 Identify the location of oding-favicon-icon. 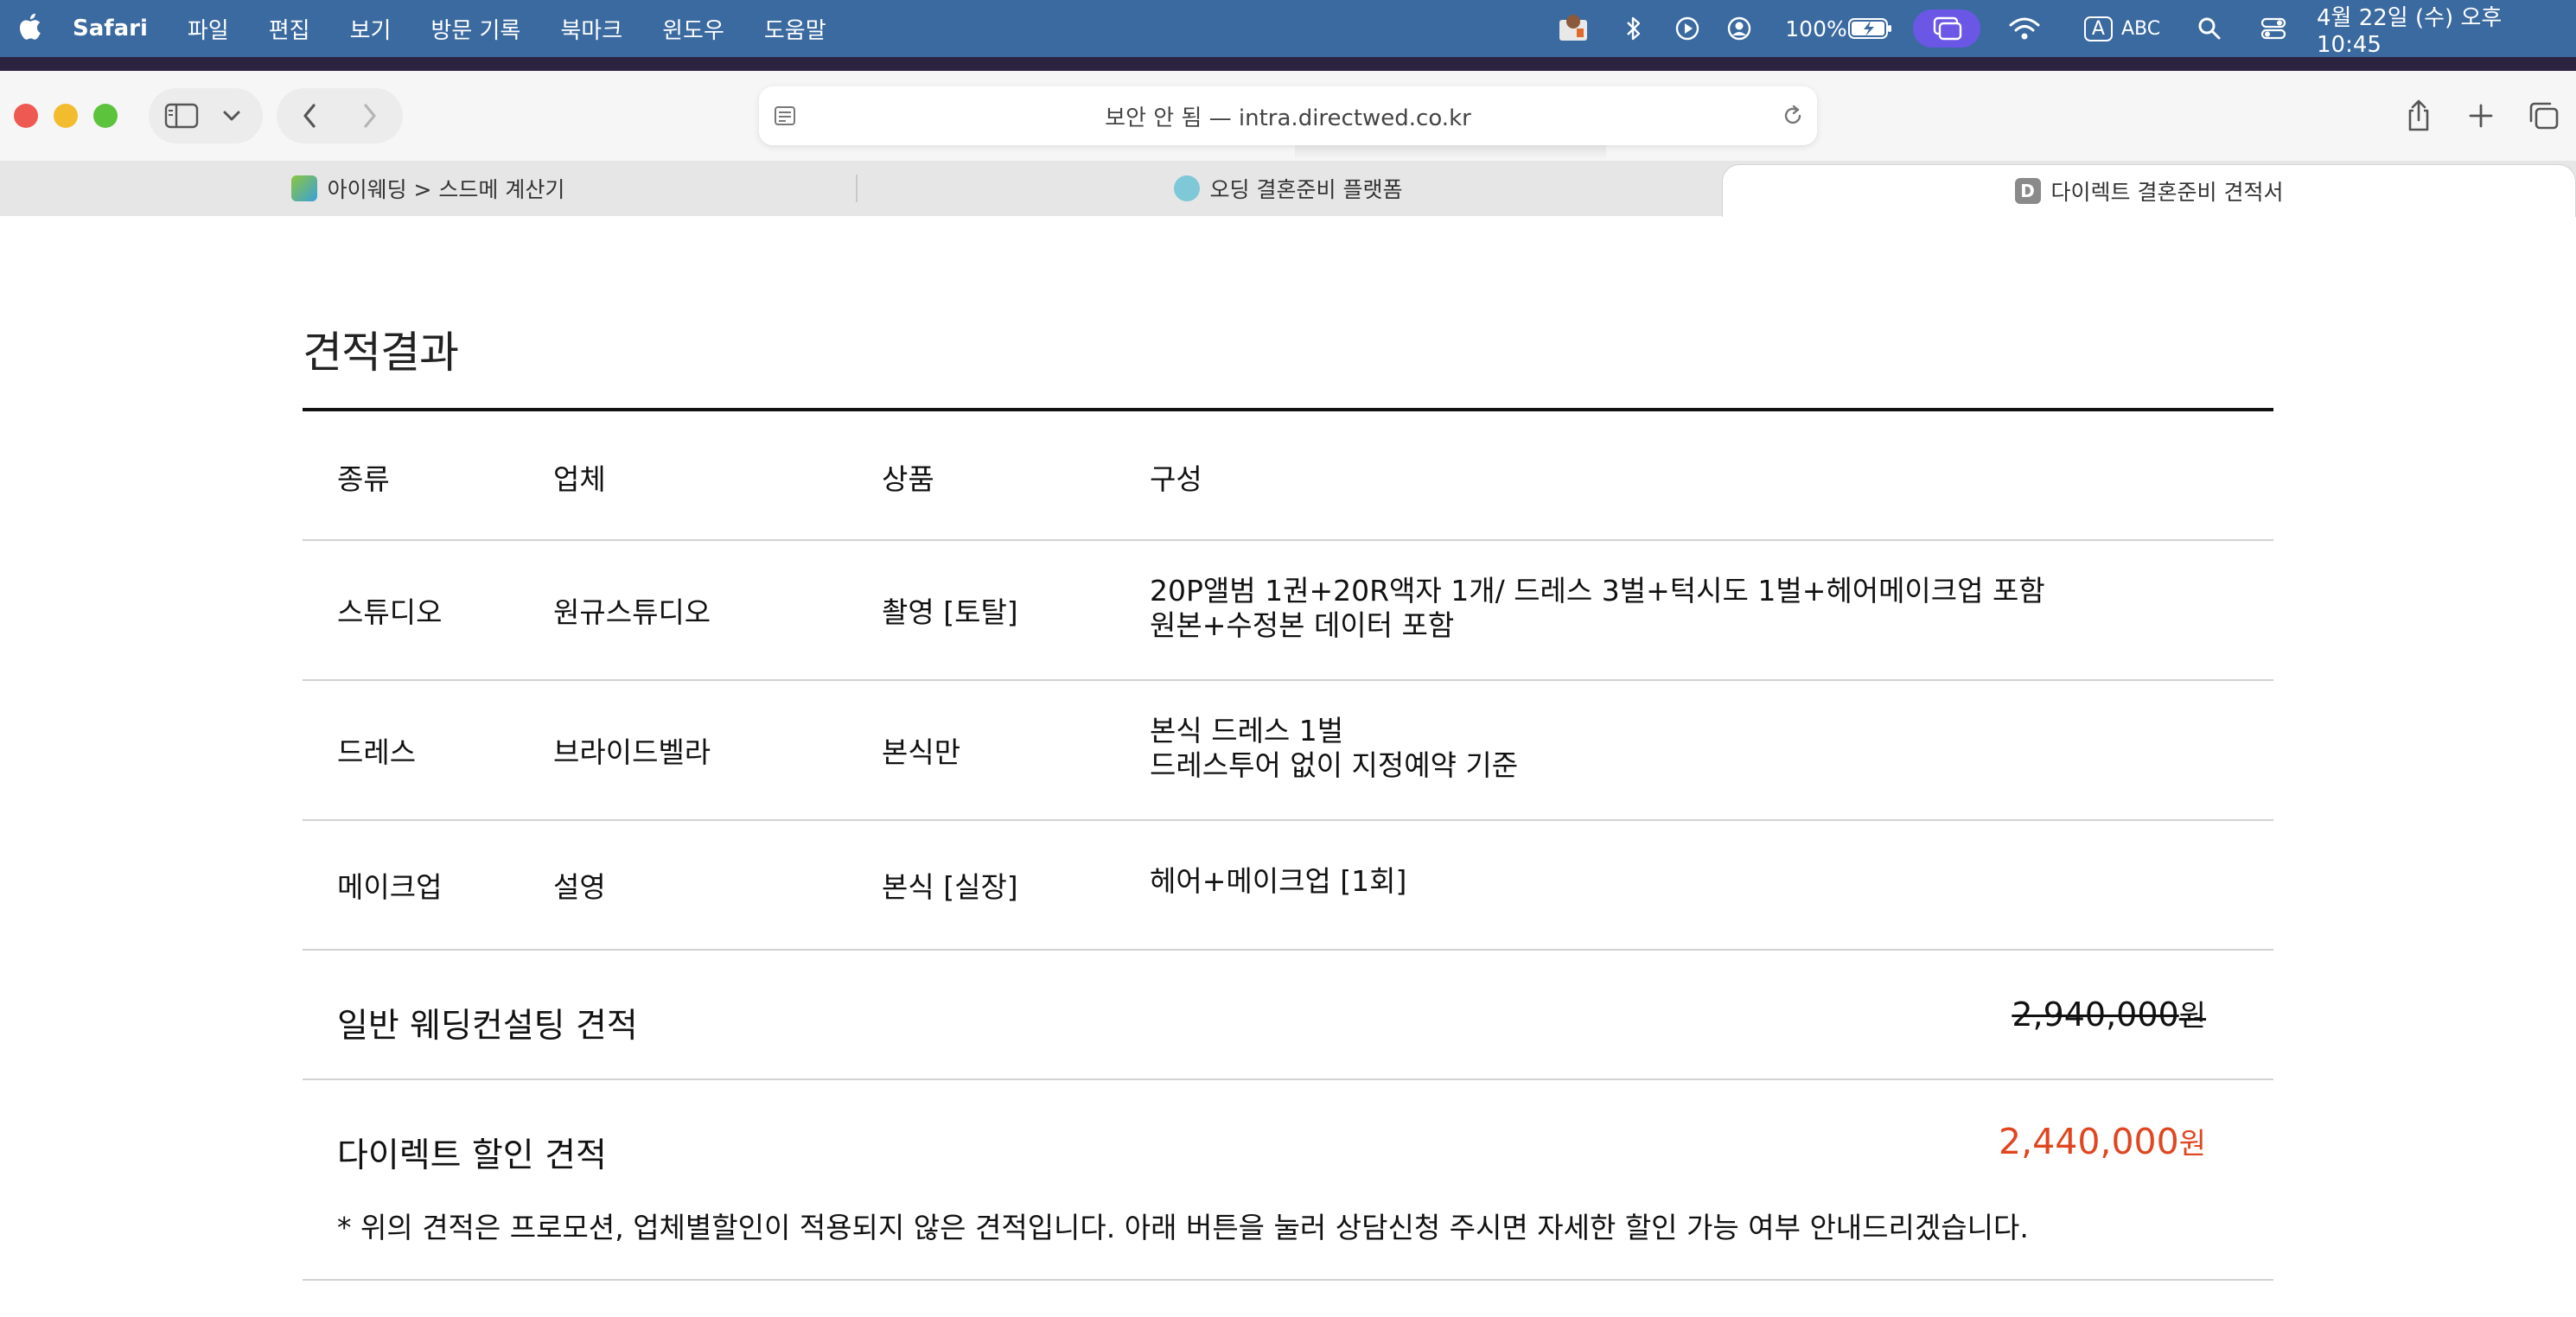
(1186, 188).